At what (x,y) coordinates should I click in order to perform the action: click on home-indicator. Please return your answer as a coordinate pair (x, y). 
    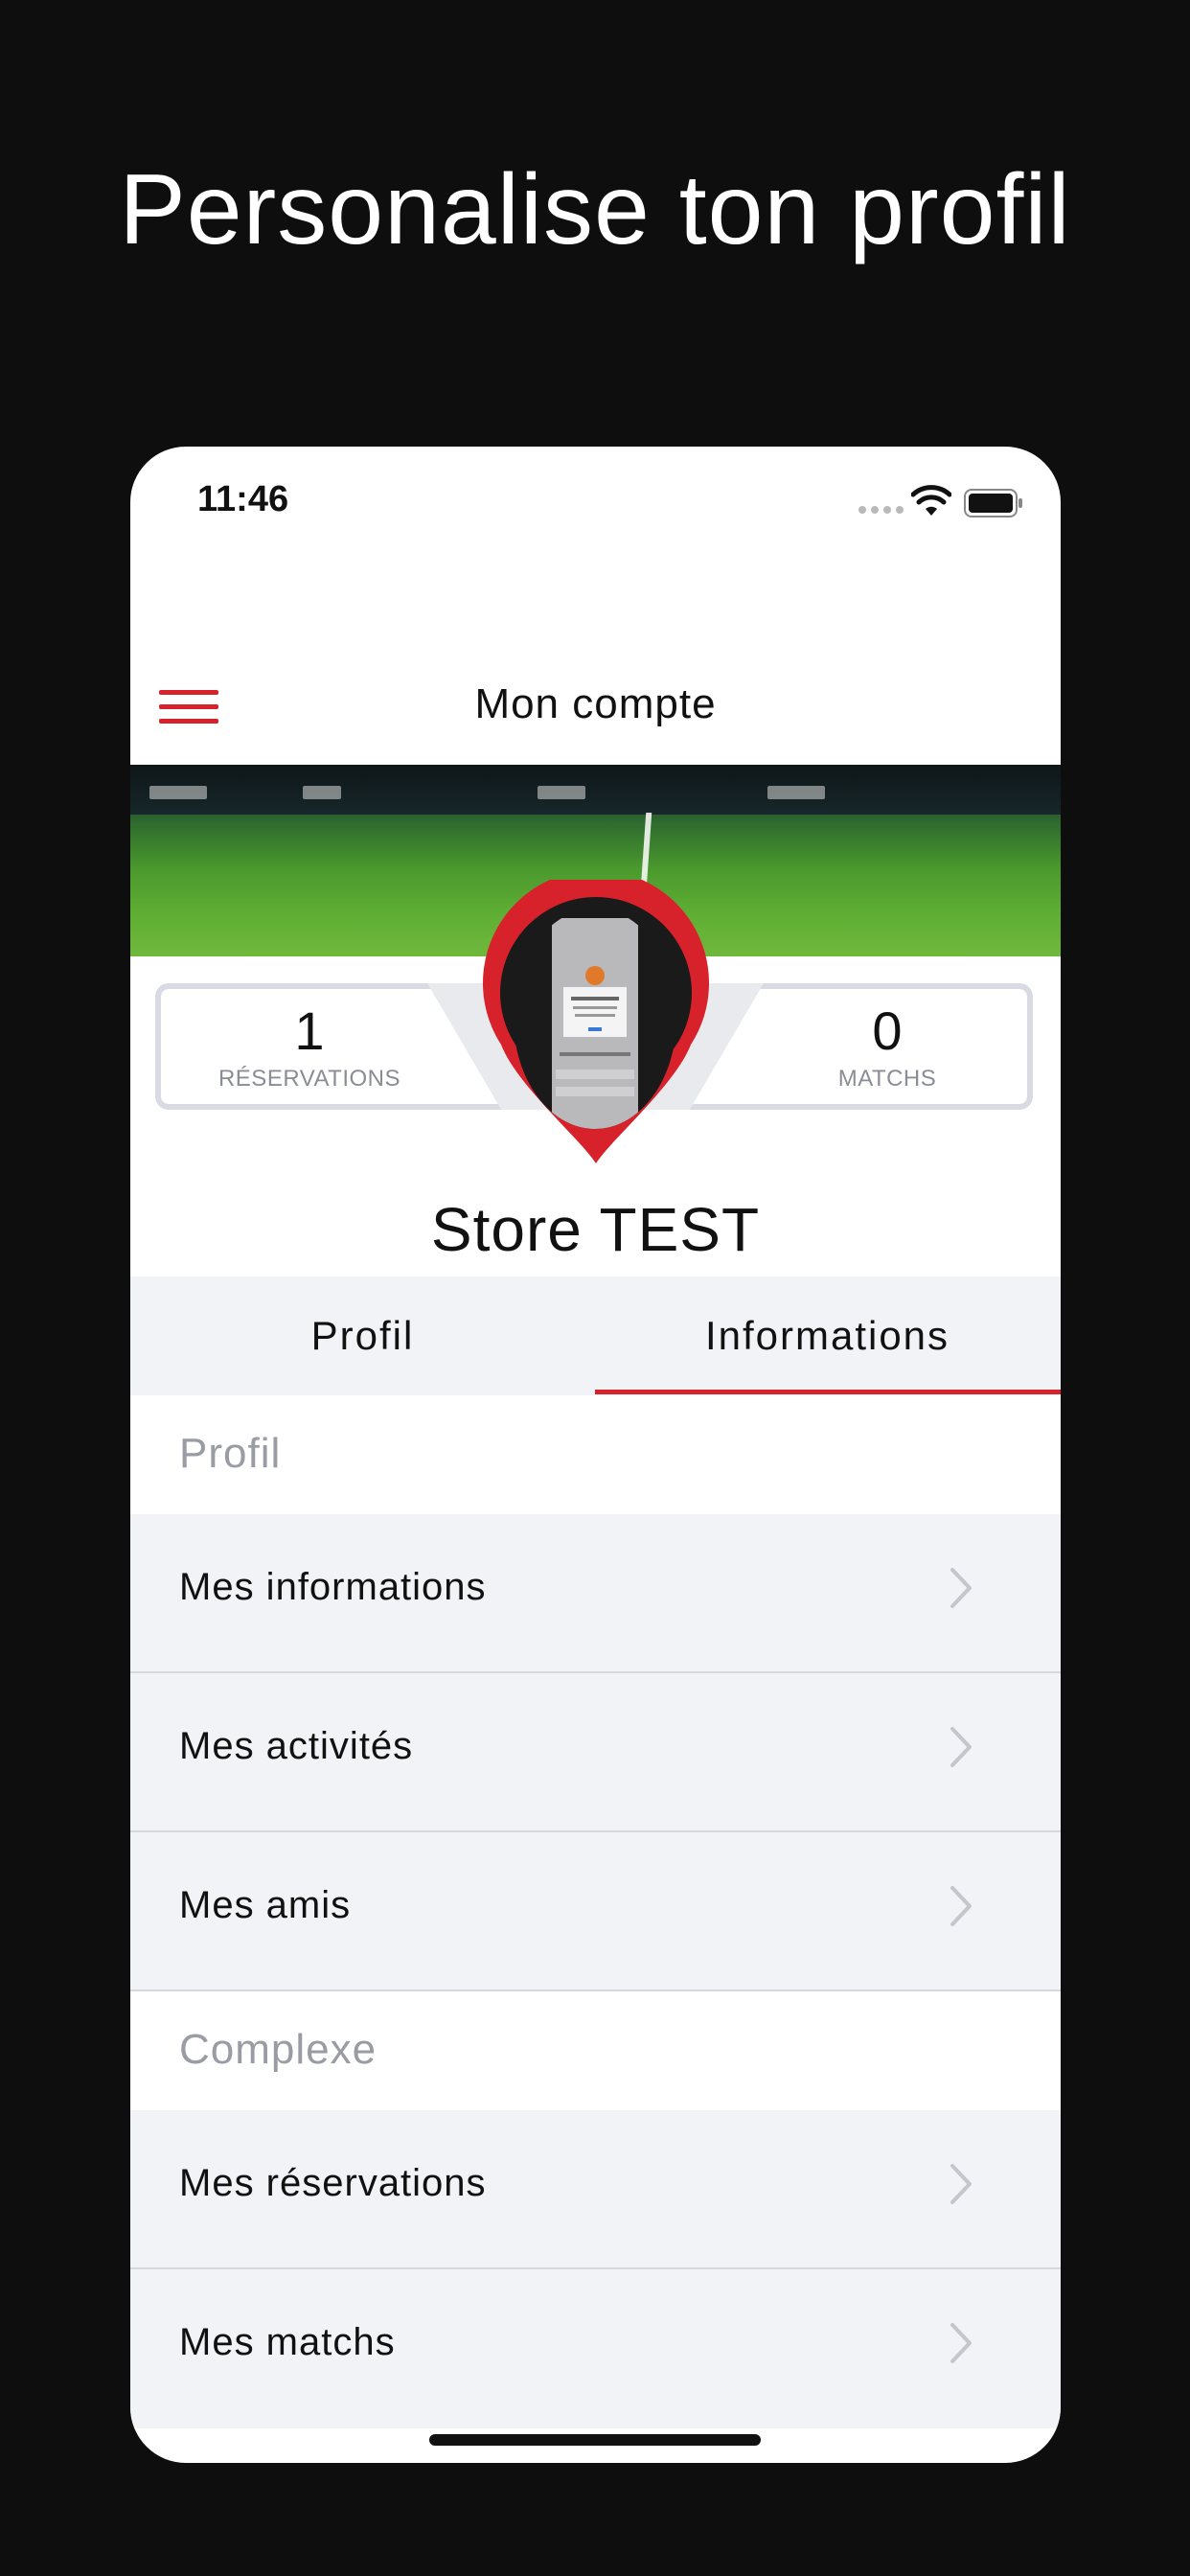
    Looking at the image, I should click on (595, 2440).